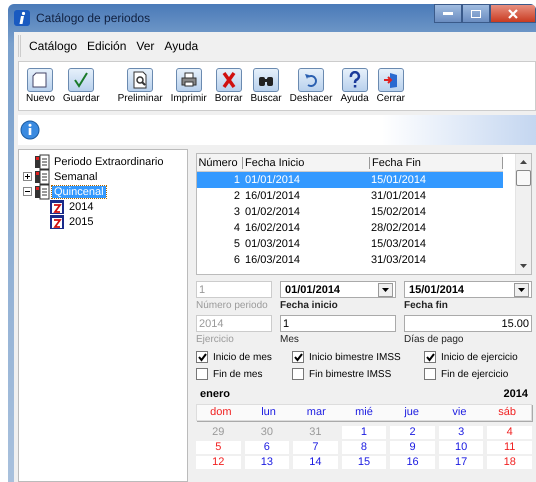 The image size is (536, 482). I want to click on calendar-day: 8, so click(364, 447).